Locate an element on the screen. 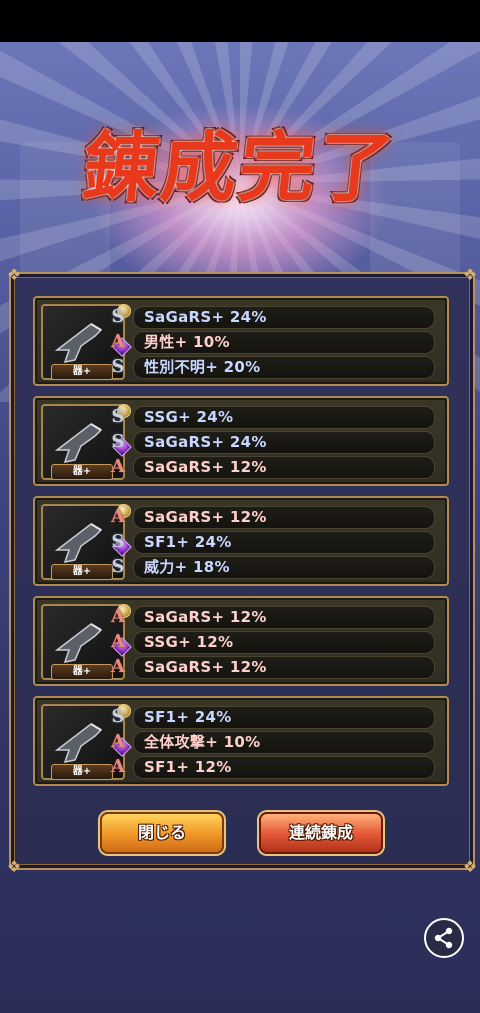 The height and width of the screenshot is (1013, 480). close-button: 閉じる is located at coordinates (162, 833).